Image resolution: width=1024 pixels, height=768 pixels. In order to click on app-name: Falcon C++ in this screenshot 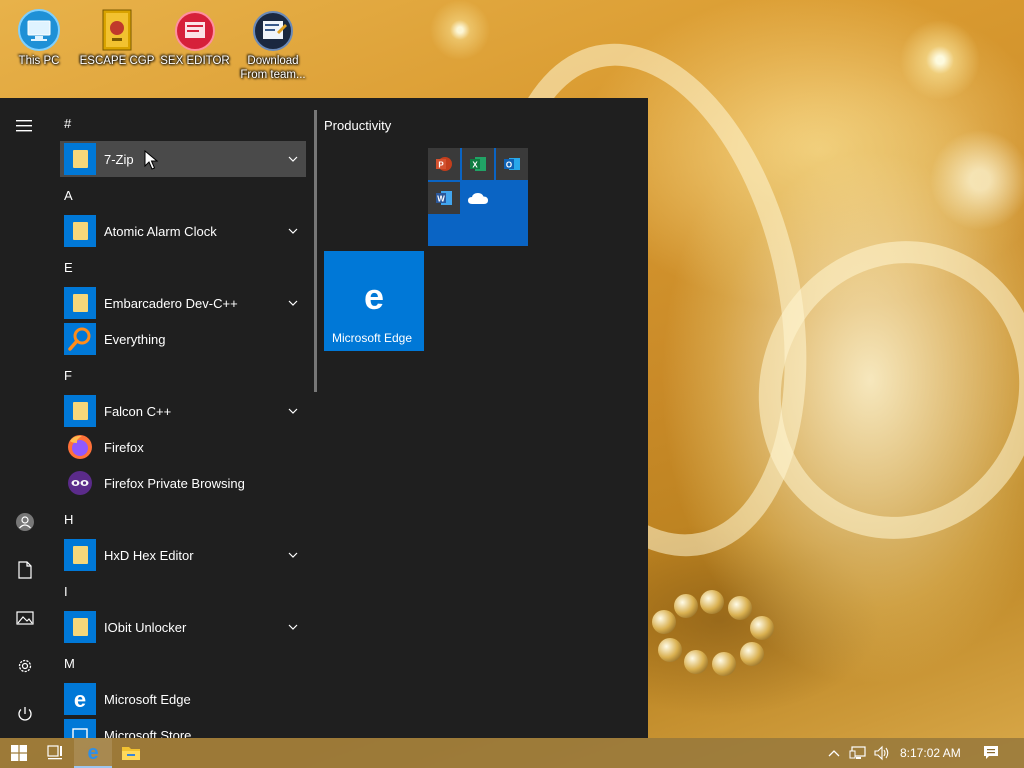, I will do `click(138, 411)`.